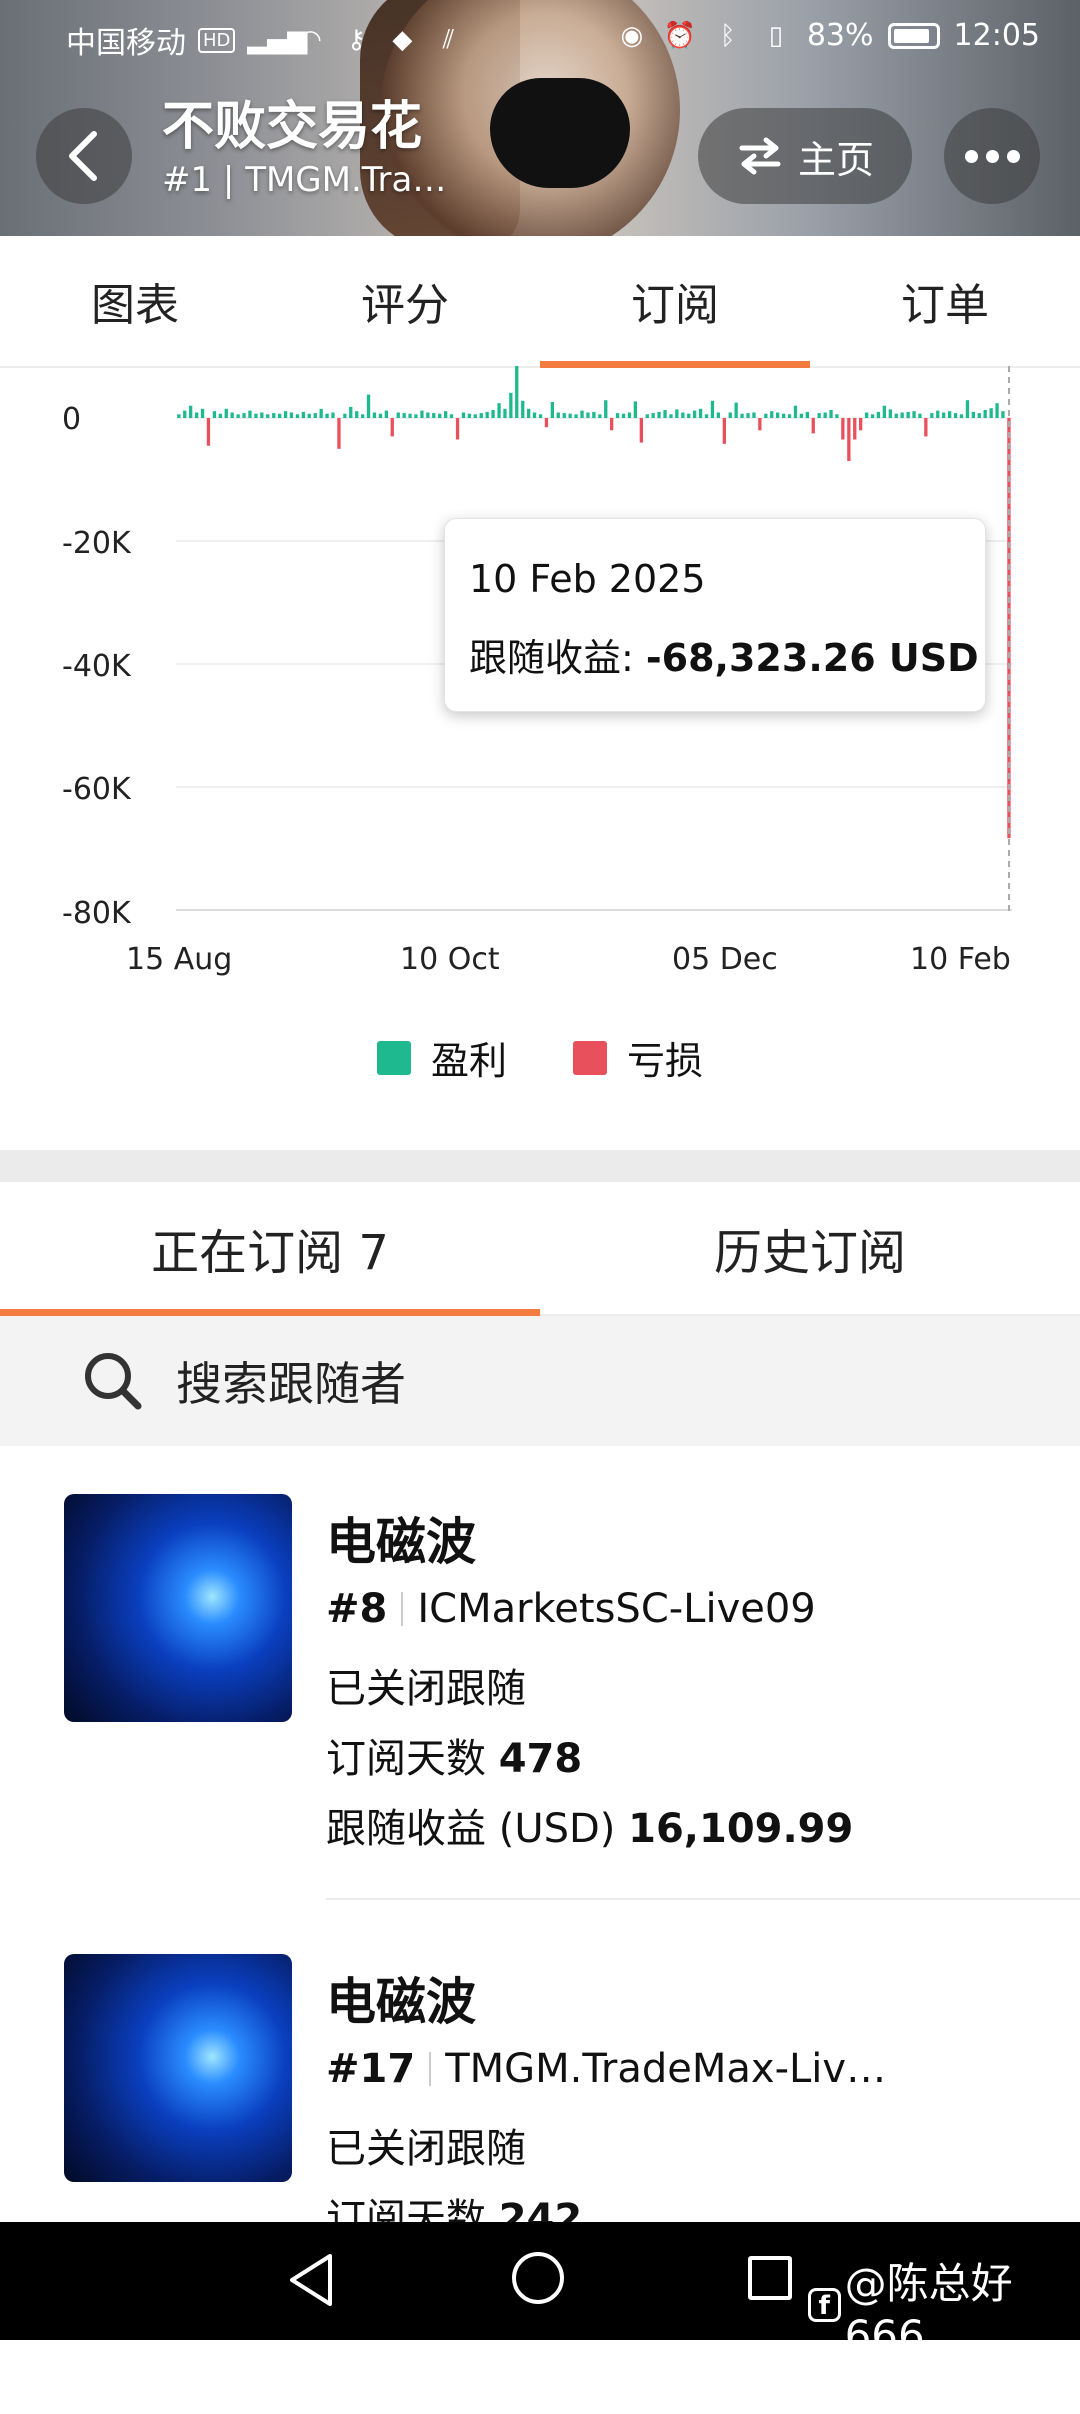  Describe the element at coordinates (992, 156) in the screenshot. I see `more-options-button` at that location.